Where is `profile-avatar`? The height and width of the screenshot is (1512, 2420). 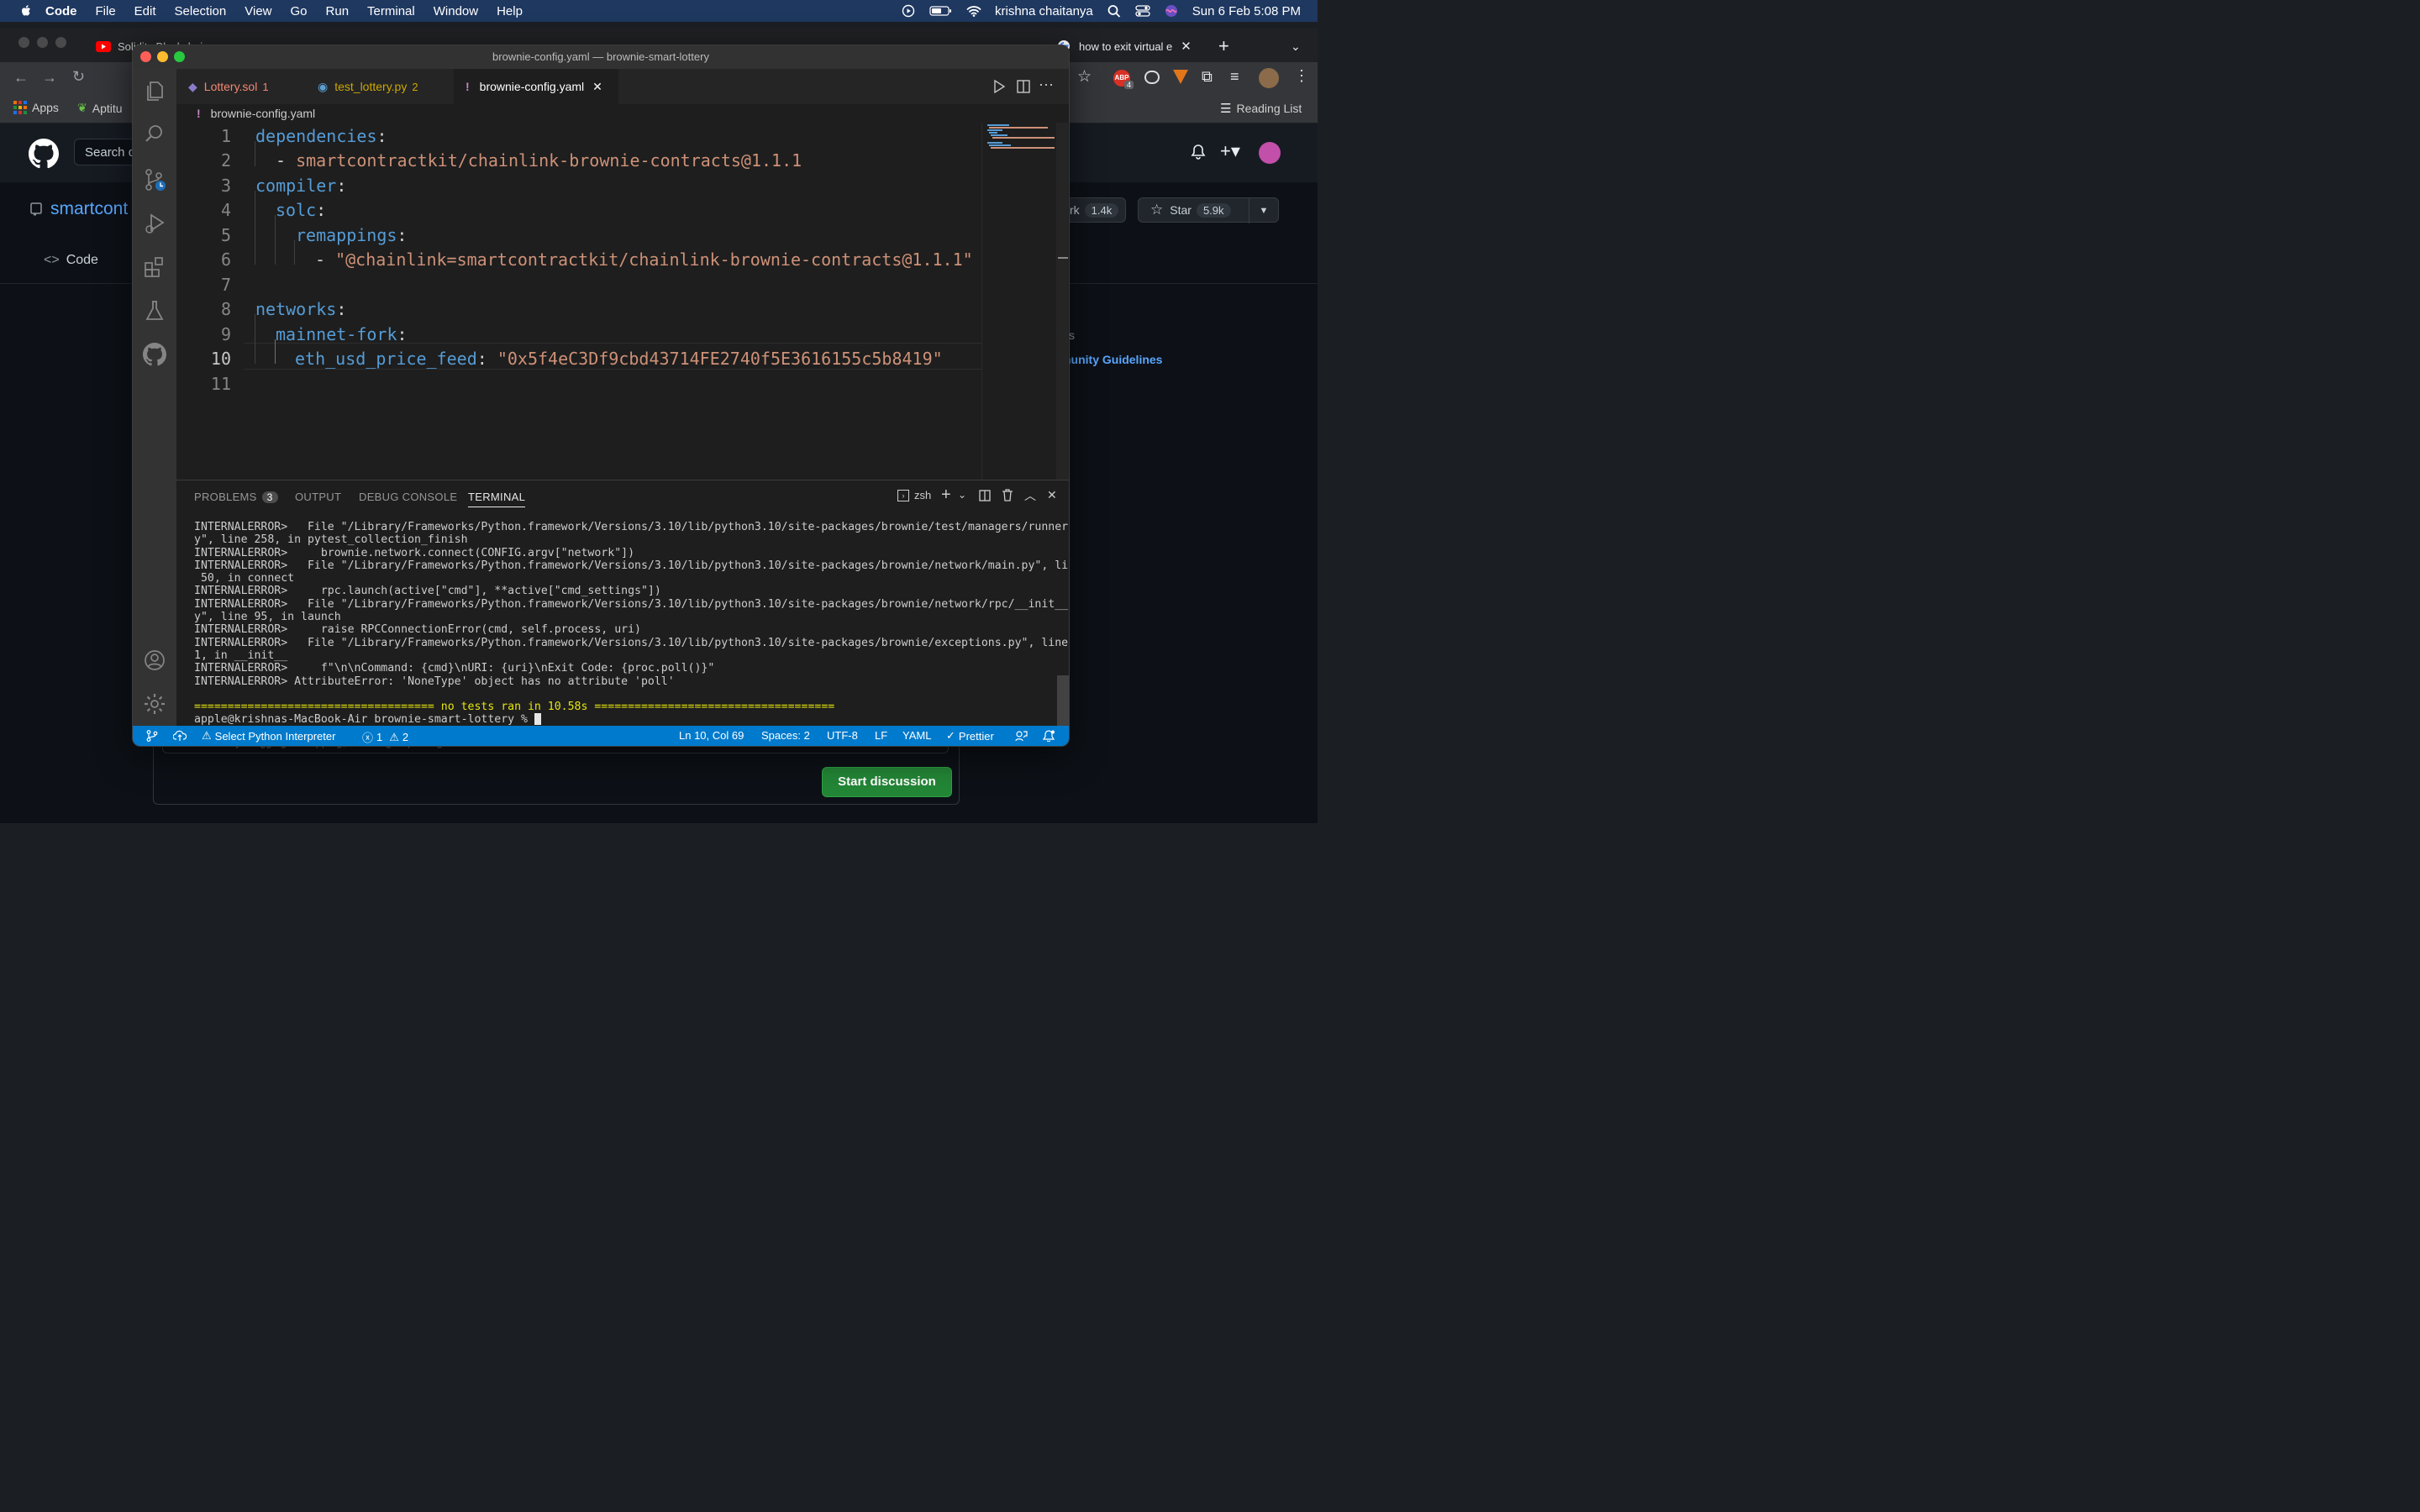
profile-avatar is located at coordinates (1269, 78).